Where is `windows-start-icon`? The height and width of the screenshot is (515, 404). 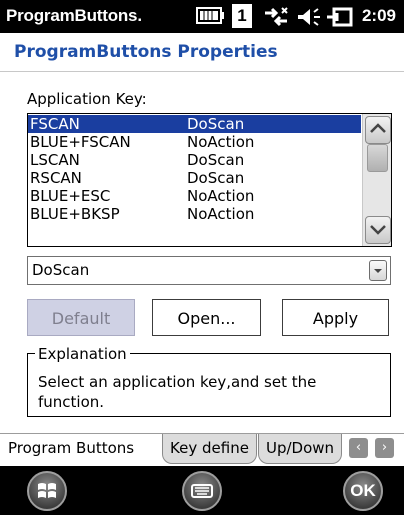
windows-start-icon is located at coordinates (47, 490).